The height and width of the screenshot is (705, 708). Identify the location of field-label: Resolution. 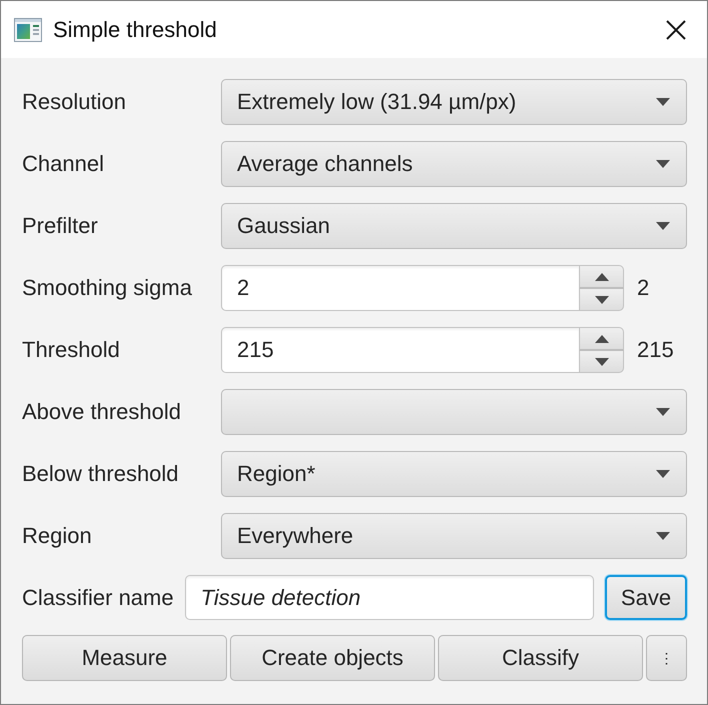
(74, 102).